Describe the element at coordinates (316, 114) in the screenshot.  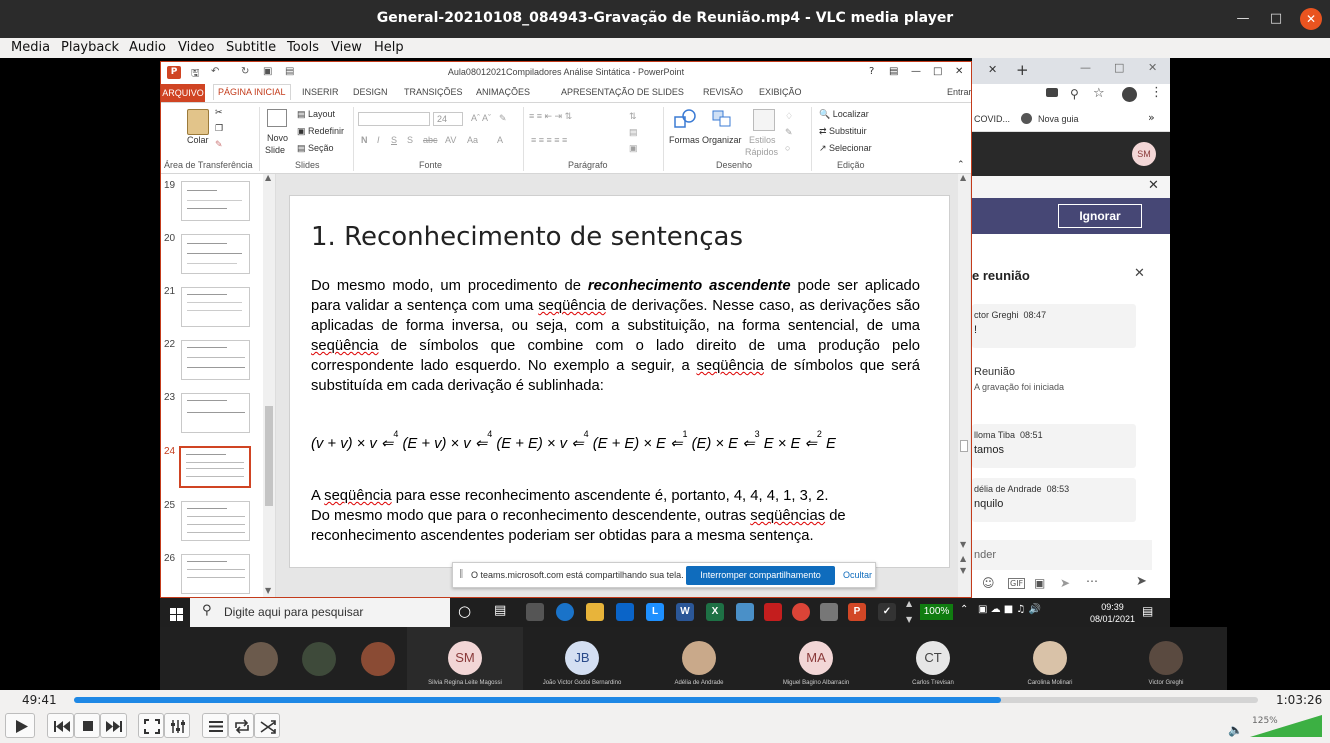
I see `layout-button: ▤ Layout` at that location.